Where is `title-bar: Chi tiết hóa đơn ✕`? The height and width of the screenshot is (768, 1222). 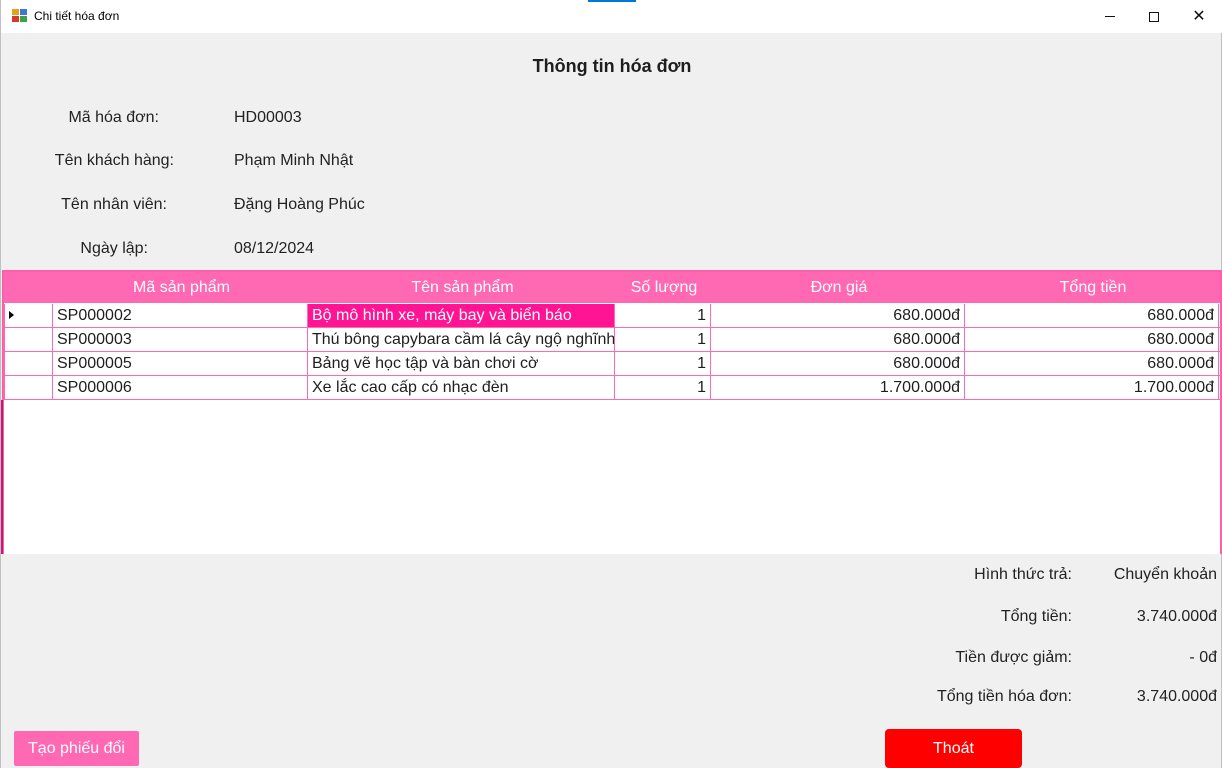
title-bar: Chi tiết hóa đơn ✕ is located at coordinates (611, 16).